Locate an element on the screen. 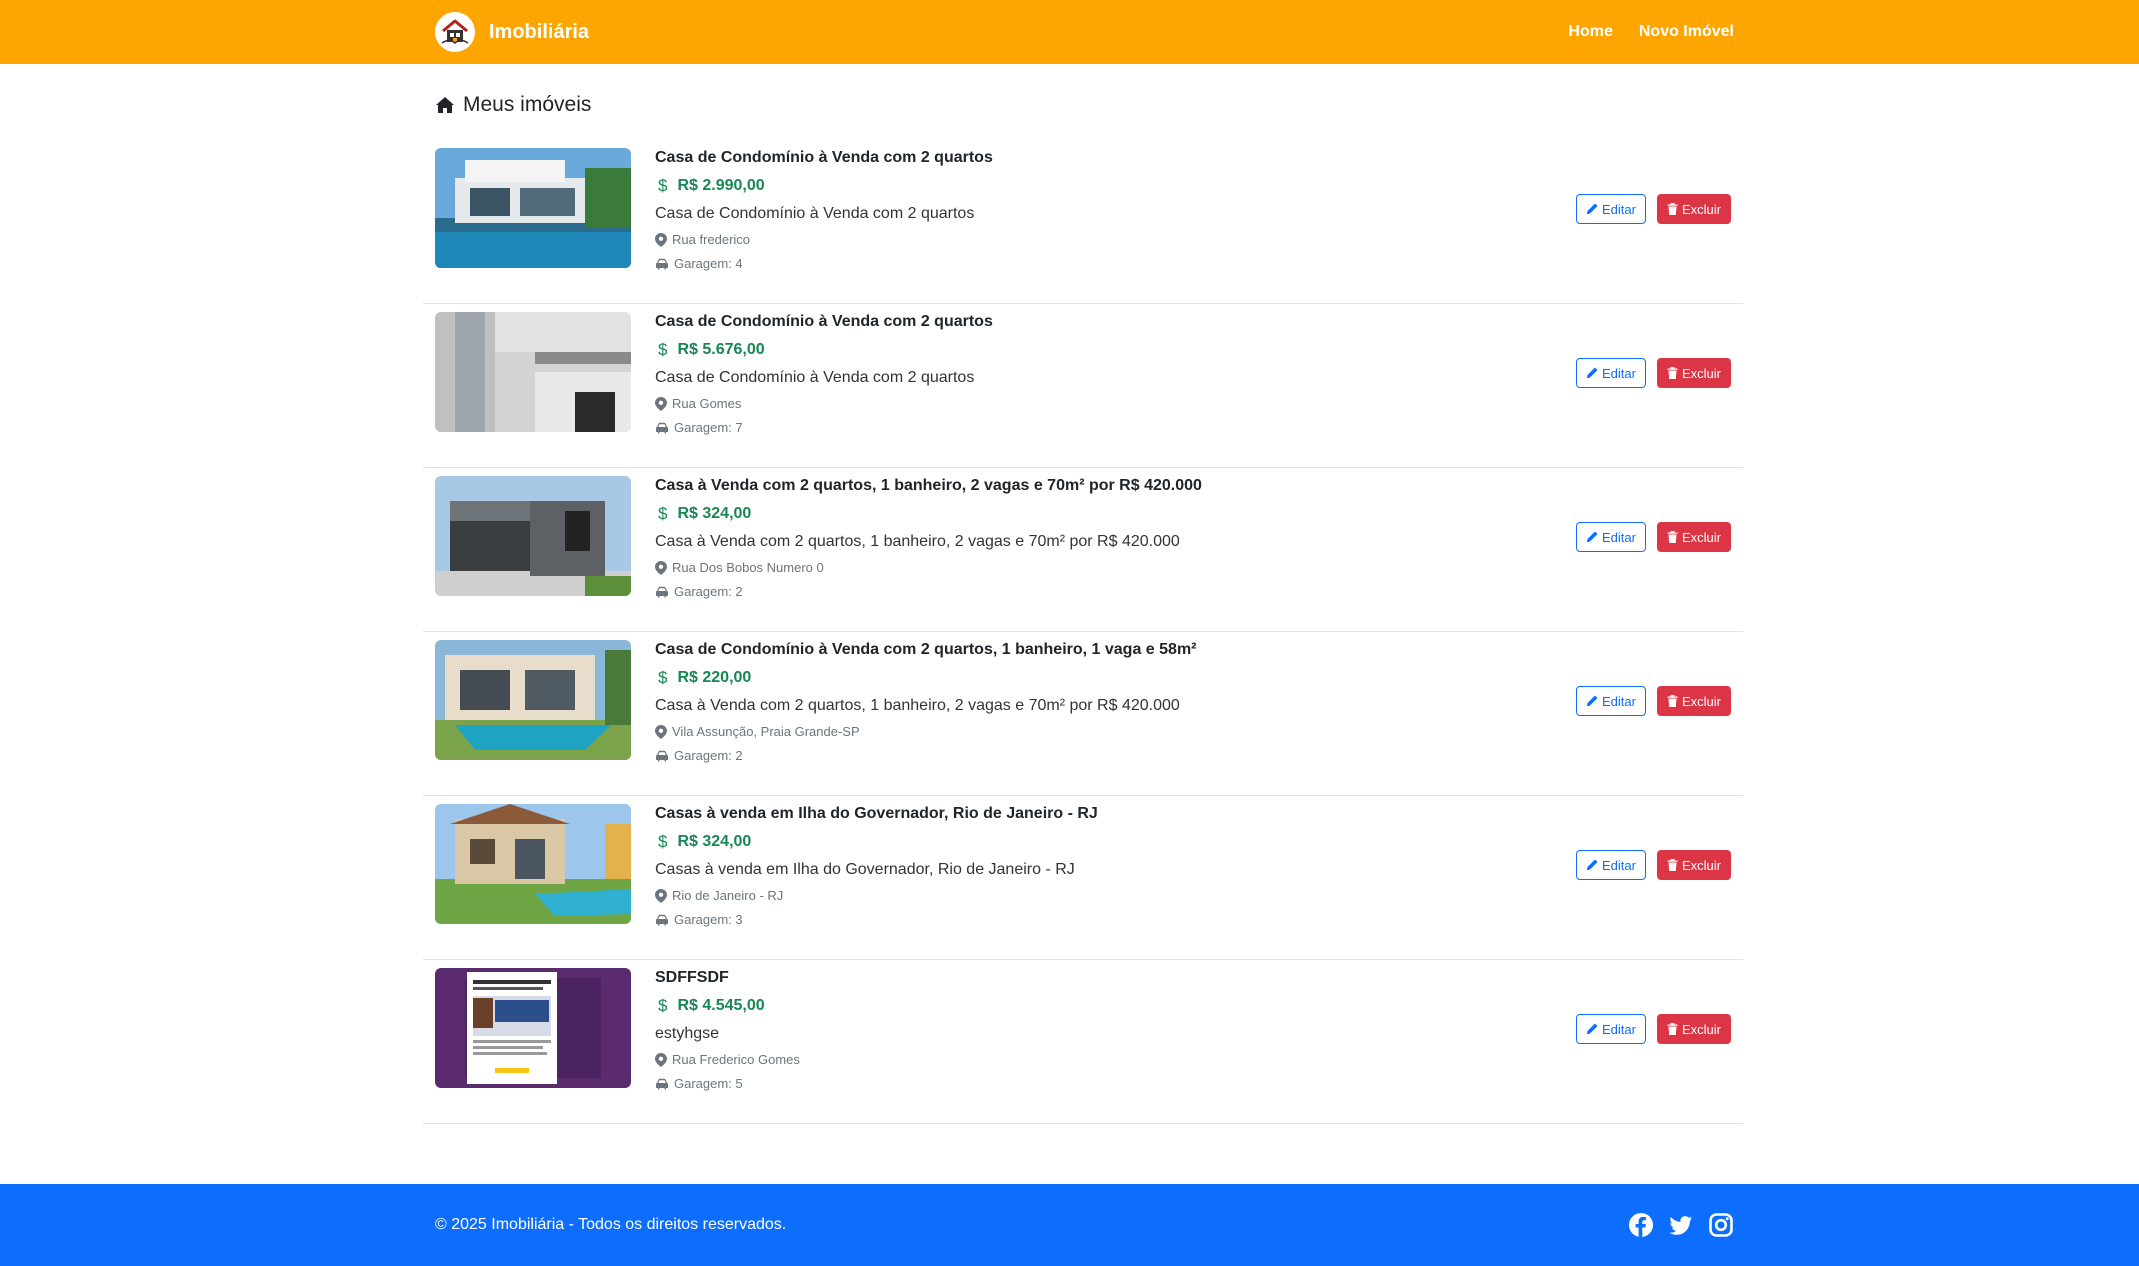 The image size is (2139, 1266). brand: Imobiliária is located at coordinates (512, 32).